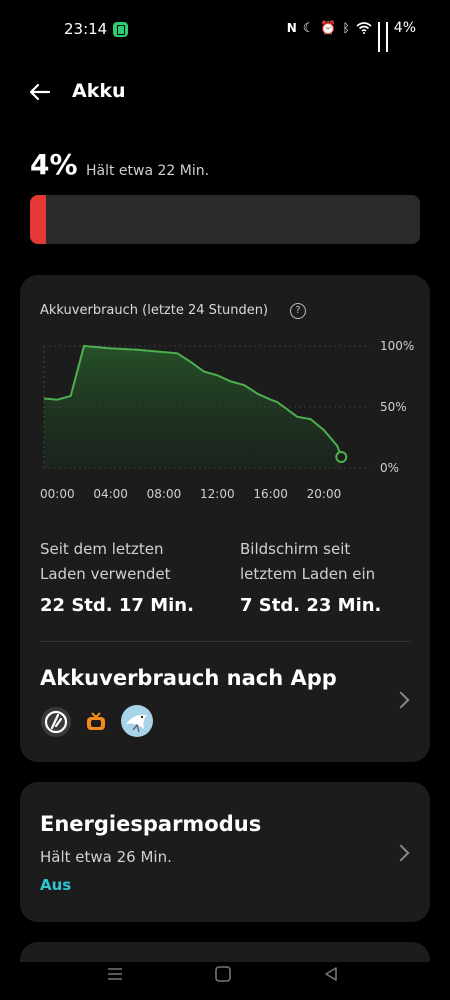 This screenshot has height=1000, width=450. What do you see at coordinates (225, 701) in the screenshot?
I see `app-usage-row` at bounding box center [225, 701].